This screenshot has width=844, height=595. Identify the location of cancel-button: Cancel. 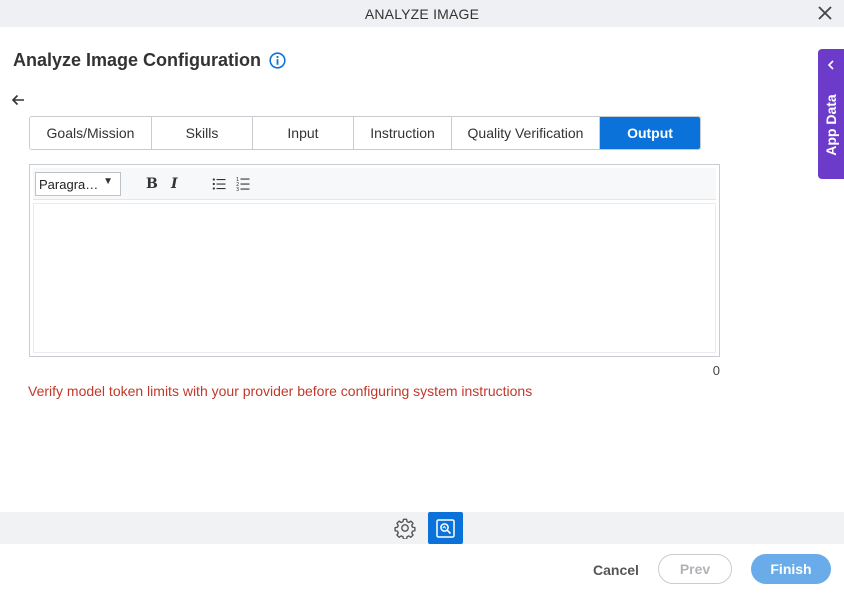
(616, 570).